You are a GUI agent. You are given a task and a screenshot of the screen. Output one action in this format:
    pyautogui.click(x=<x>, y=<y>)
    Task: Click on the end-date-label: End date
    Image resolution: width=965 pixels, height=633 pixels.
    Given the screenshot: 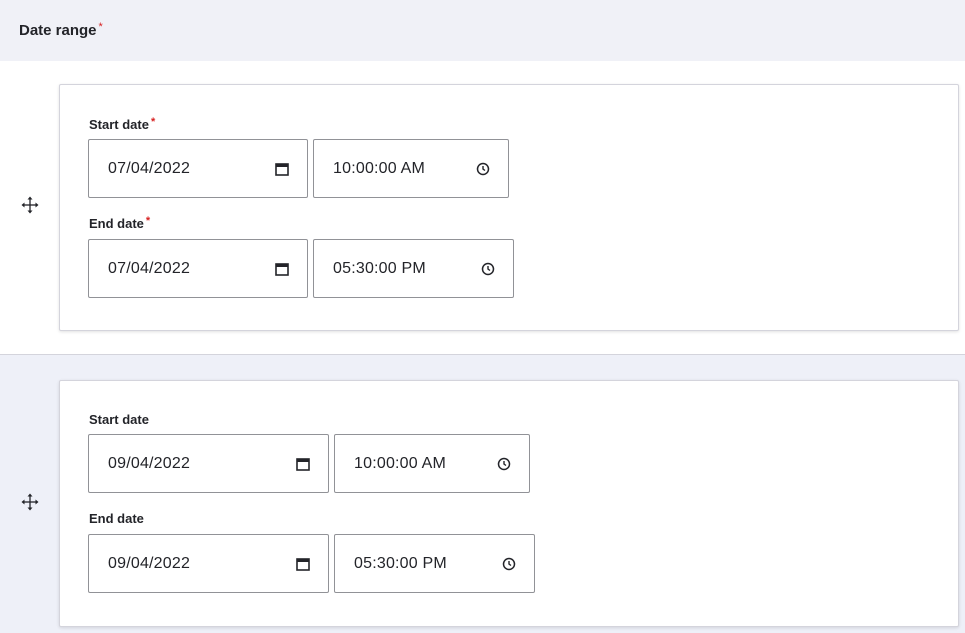 What is the action you would take?
    pyautogui.click(x=116, y=518)
    